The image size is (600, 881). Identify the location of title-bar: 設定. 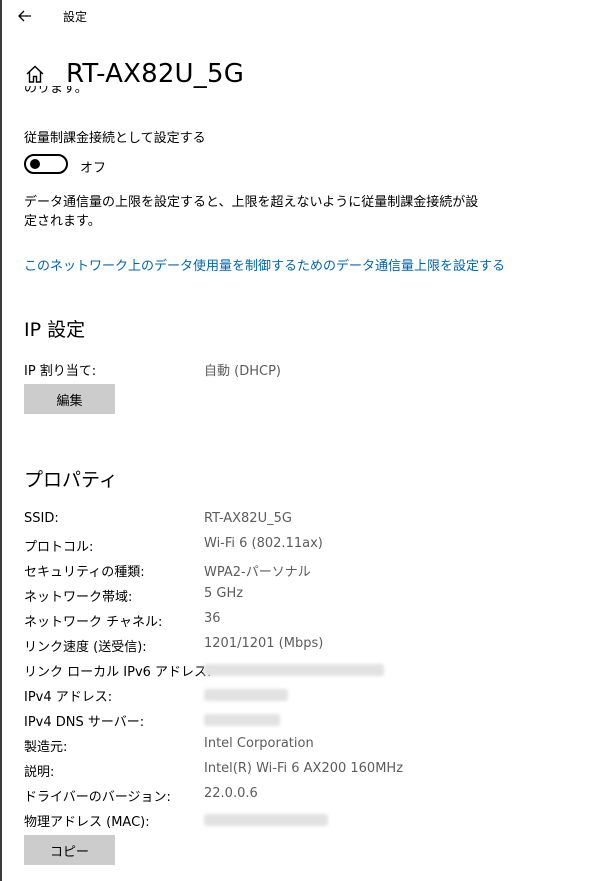
(300, 17).